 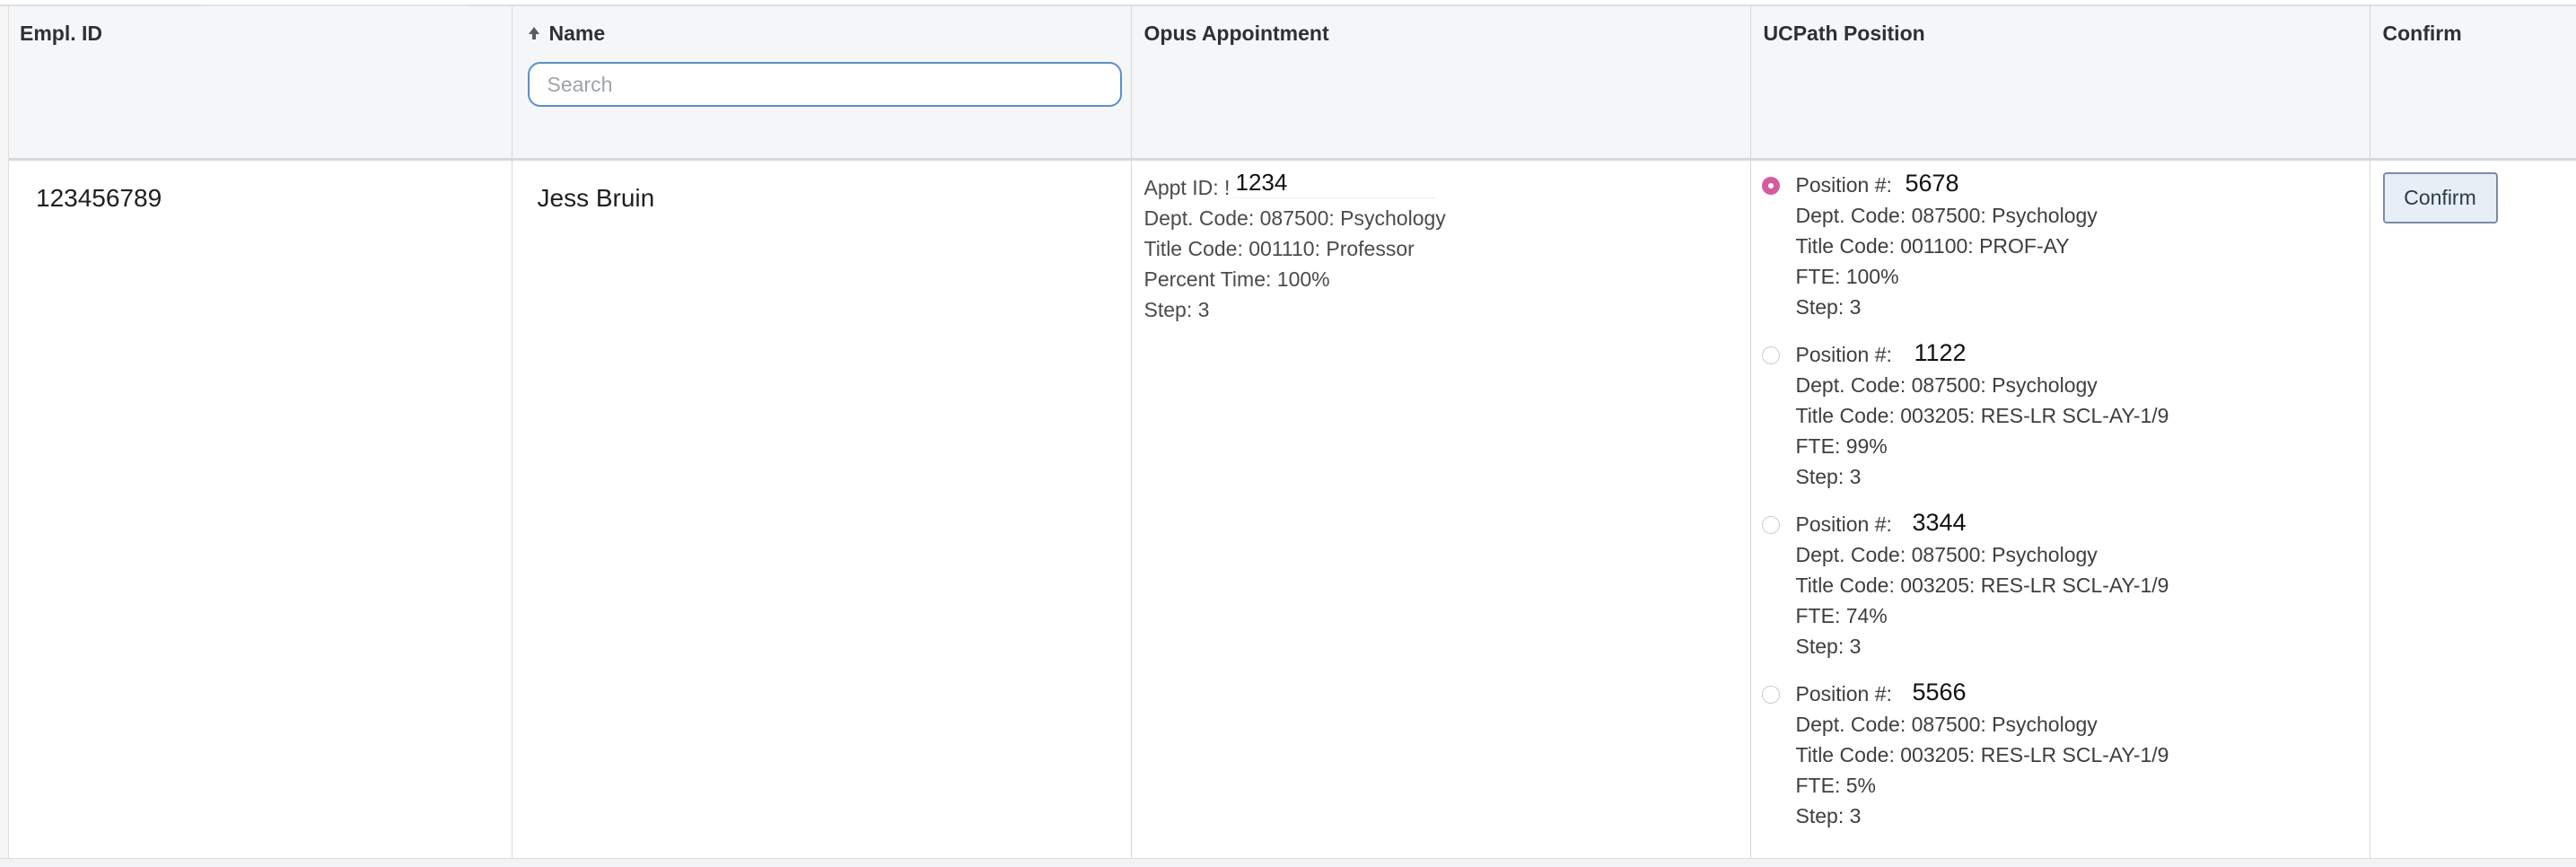 I want to click on opus-dept-code: Dept. Code: 087500: Psychology, so click(x=1294, y=218).